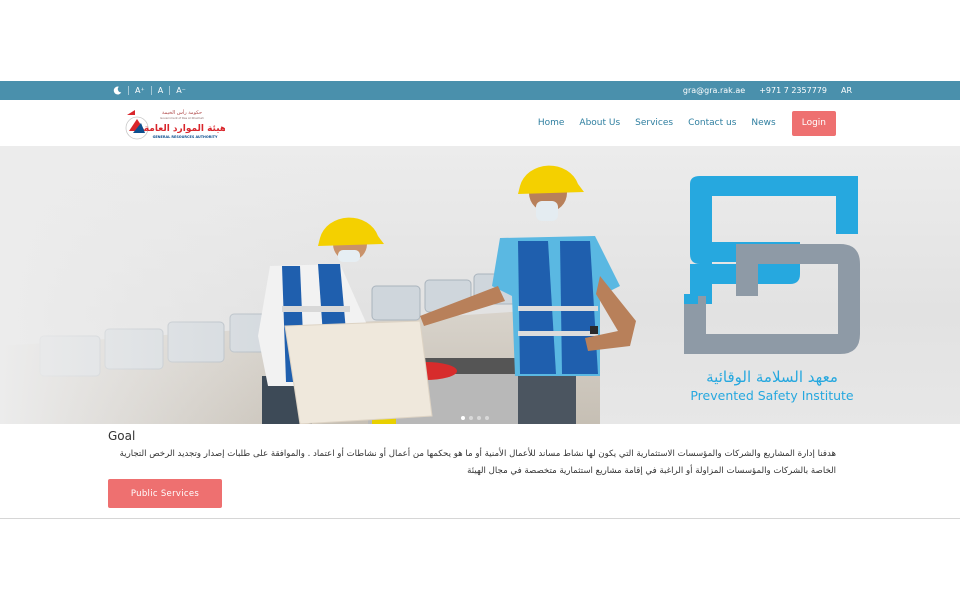 The width and height of the screenshot is (960, 600). What do you see at coordinates (117, 90) in the screenshot?
I see `moon-icon` at bounding box center [117, 90].